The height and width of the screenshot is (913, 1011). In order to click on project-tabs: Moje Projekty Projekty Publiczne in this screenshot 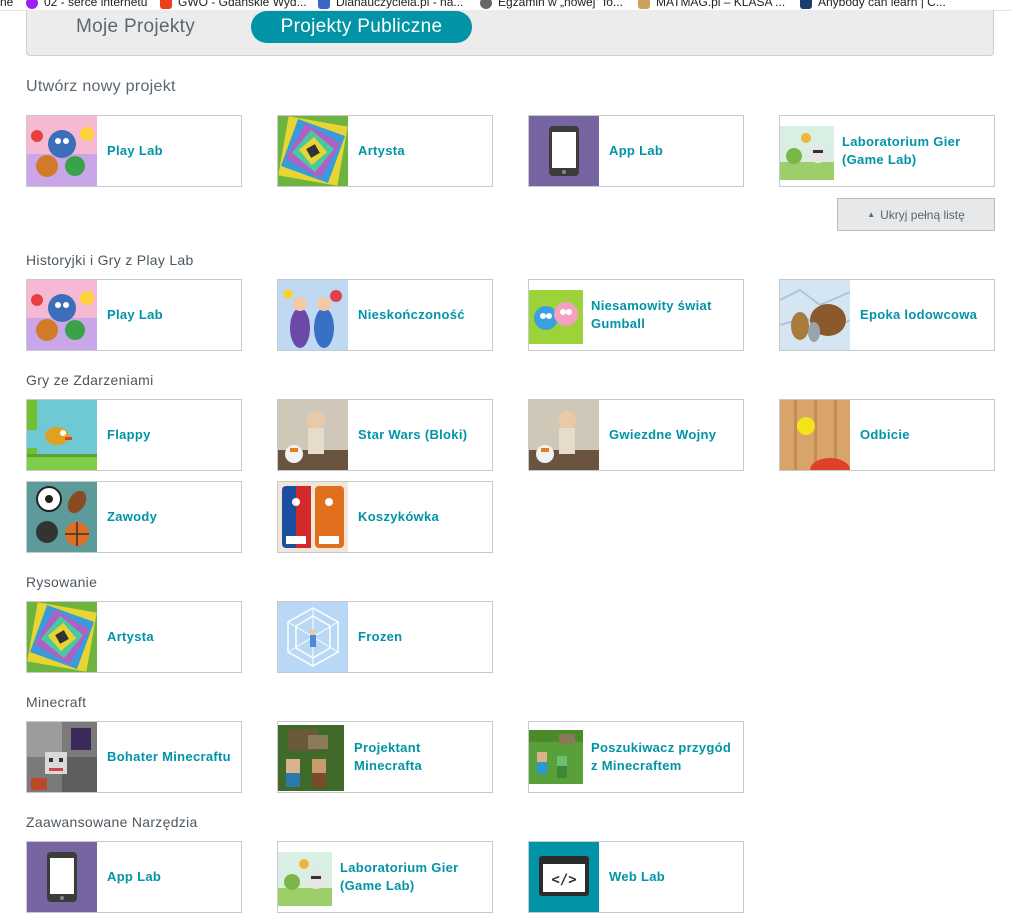, I will do `click(510, 33)`.